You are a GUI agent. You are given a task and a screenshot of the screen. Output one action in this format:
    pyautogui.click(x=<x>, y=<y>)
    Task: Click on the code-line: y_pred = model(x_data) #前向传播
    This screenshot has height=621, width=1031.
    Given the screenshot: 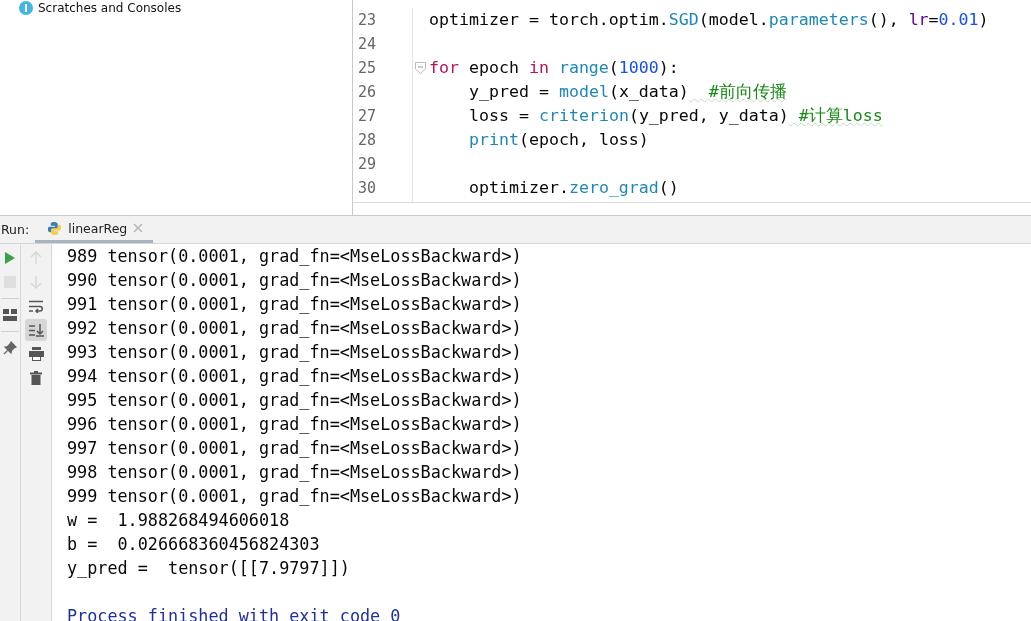 What is the action you would take?
    pyautogui.click(x=627, y=92)
    